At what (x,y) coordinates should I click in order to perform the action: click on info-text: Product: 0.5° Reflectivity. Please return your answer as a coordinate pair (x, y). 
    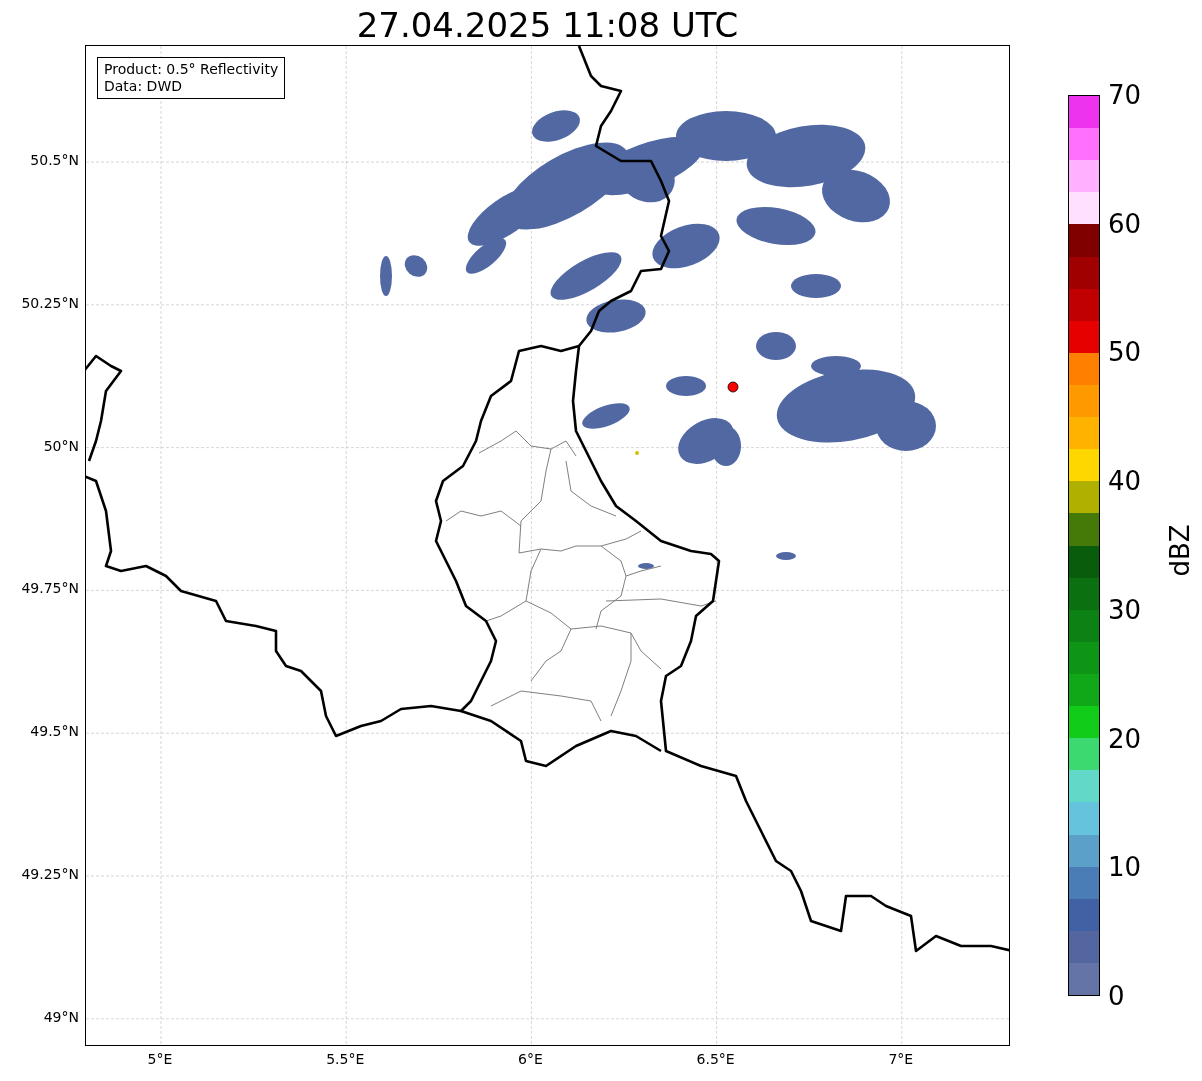
    Looking at the image, I should click on (191, 69).